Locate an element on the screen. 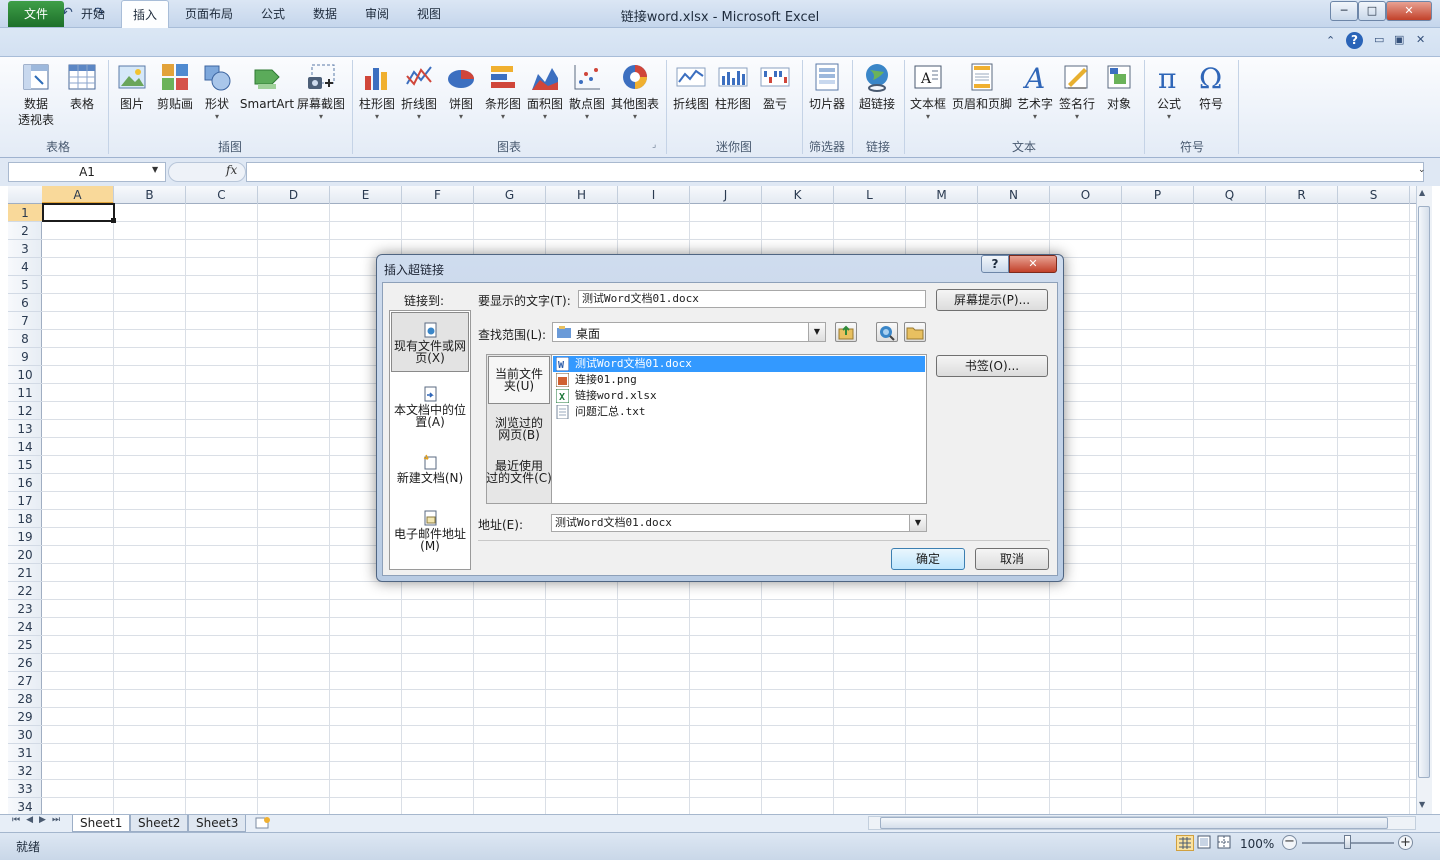  row-header-8: 8 is located at coordinates (25, 339).